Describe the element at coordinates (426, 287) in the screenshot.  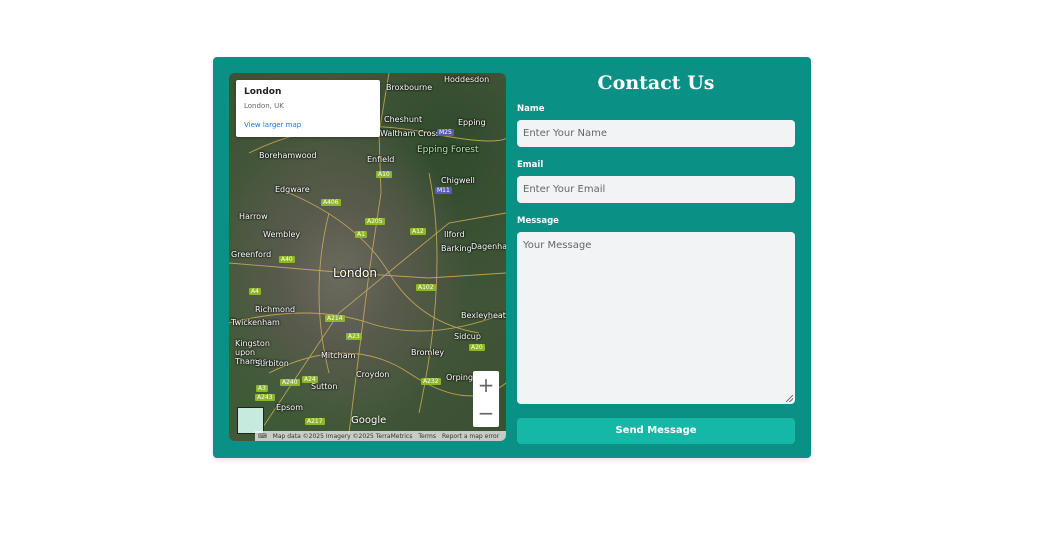
I see `road-shield: A102` at that location.